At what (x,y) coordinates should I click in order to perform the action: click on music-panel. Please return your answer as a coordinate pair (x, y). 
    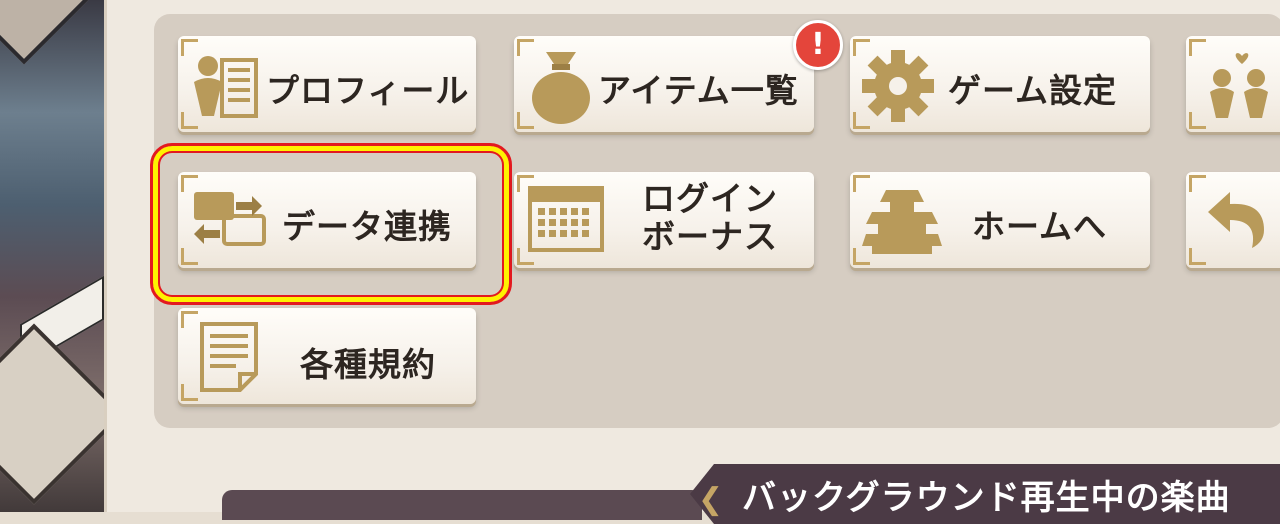
    Looking at the image, I should click on (462, 505).